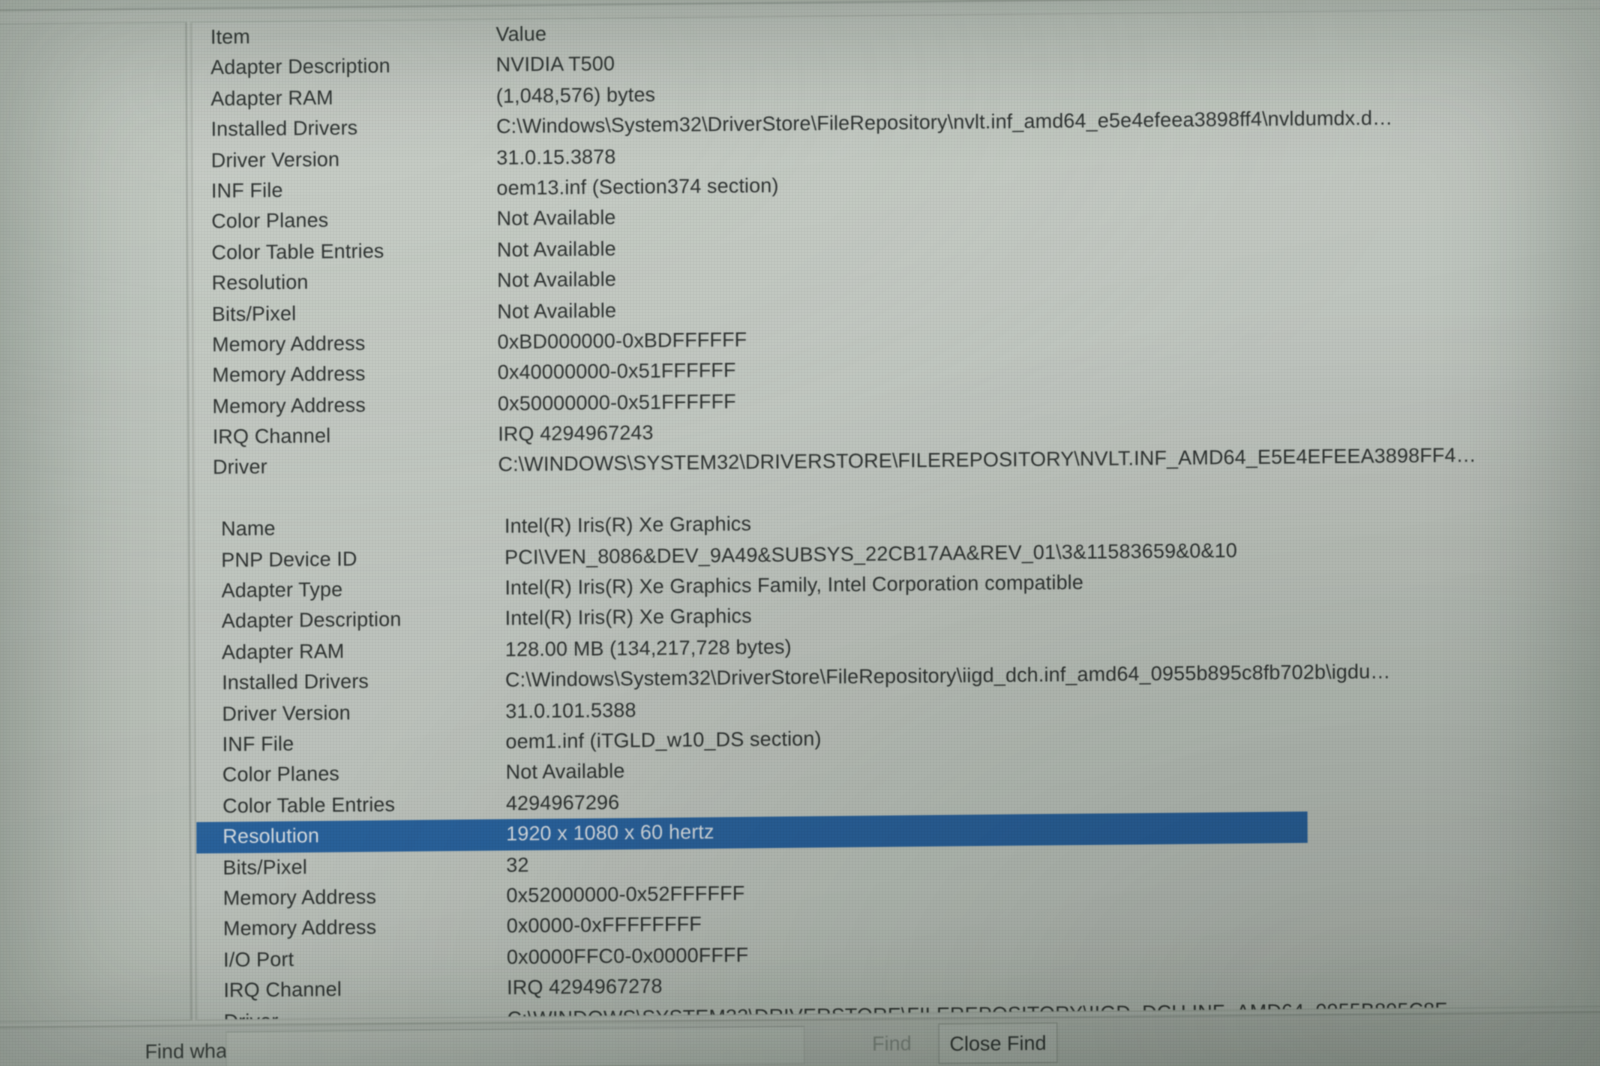  I want to click on row-item-value: oem13.inf (Section374 section), so click(637, 187).